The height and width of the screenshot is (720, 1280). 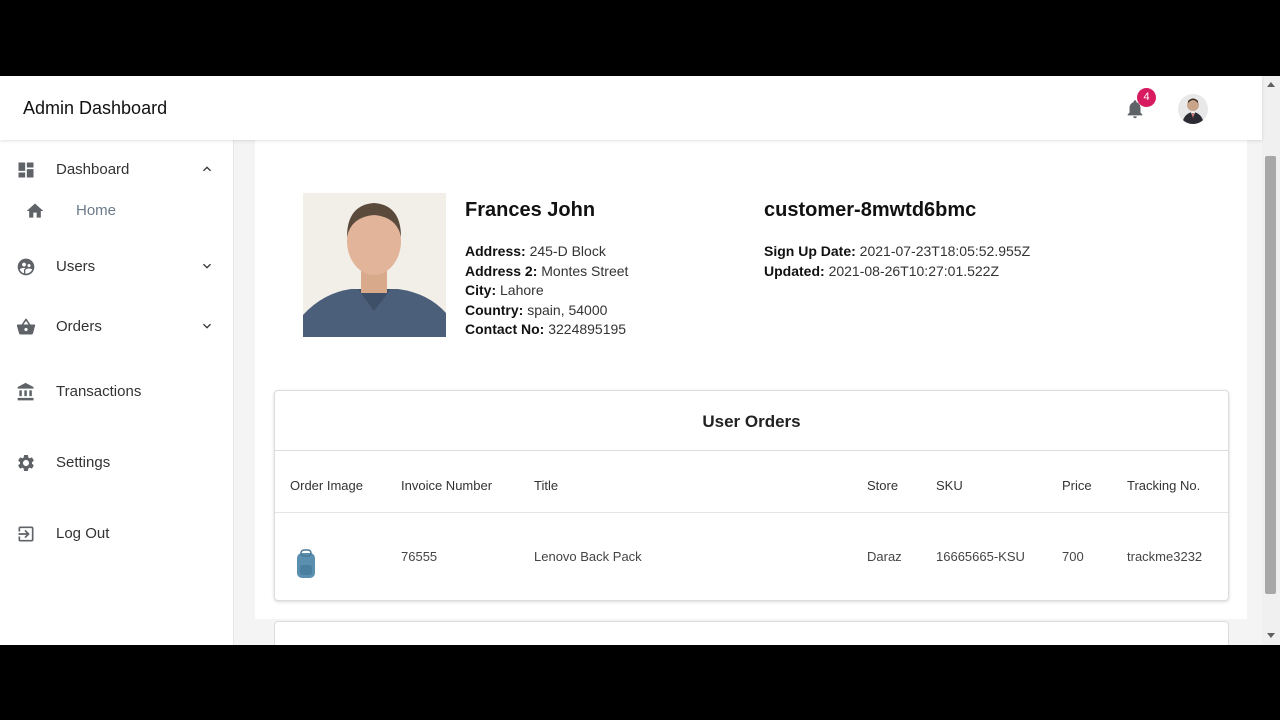 What do you see at coordinates (26, 170) in the screenshot?
I see `dashboard-icon` at bounding box center [26, 170].